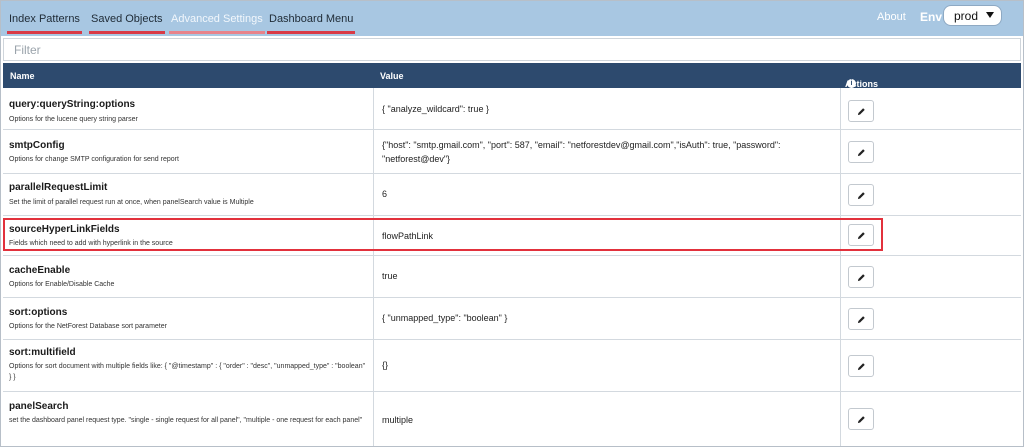 The width and height of the screenshot is (1024, 447). What do you see at coordinates (990, 15) in the screenshot?
I see `caret-down-icon` at bounding box center [990, 15].